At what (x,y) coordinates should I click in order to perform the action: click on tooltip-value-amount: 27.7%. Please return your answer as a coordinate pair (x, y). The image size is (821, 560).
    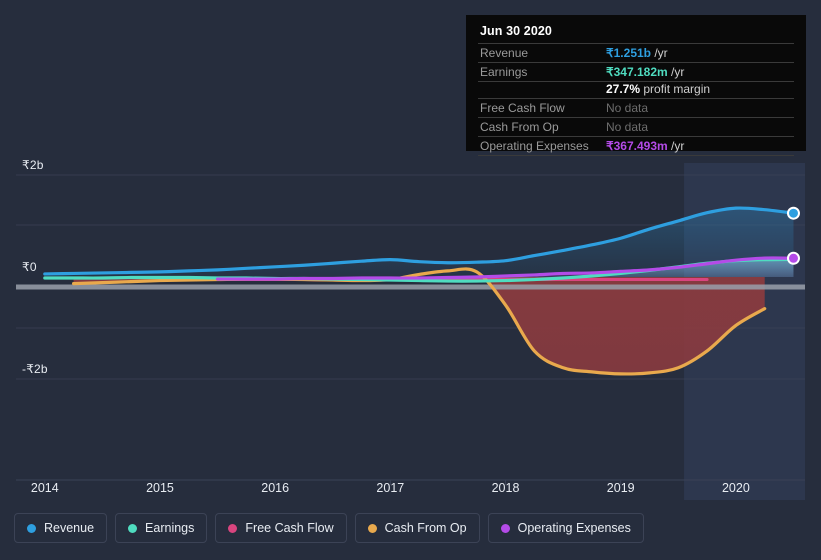
    Looking at the image, I should click on (623, 89).